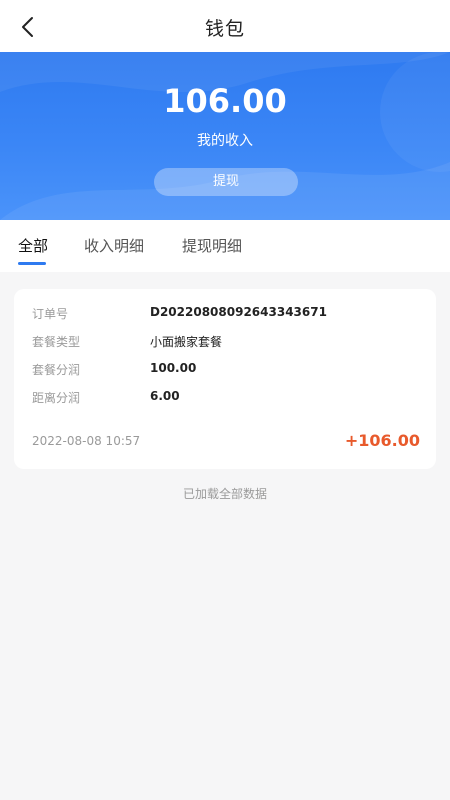 The image size is (450, 800). I want to click on order-number-row: 订单号 D20220808092643343671, so click(227, 315).